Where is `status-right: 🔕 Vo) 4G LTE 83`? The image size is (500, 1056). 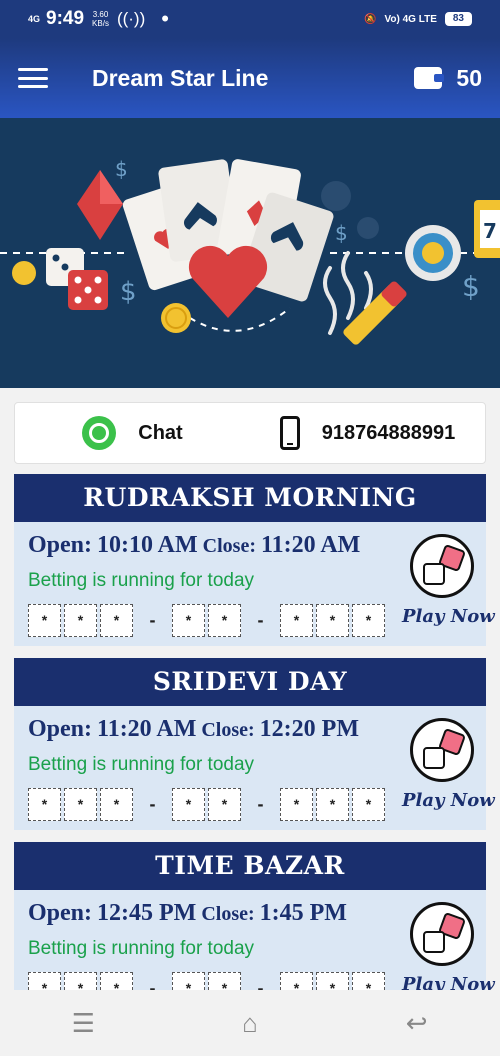
status-right: 🔕 Vo) 4G LTE 83 is located at coordinates (418, 19).